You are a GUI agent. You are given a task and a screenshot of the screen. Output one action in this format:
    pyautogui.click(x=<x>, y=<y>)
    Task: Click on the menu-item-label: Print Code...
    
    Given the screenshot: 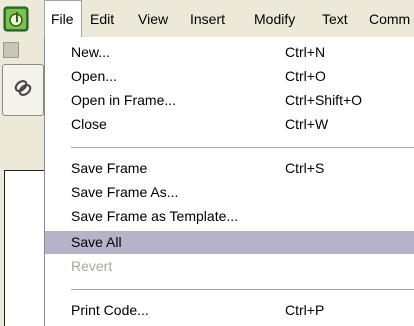 What is the action you would take?
    pyautogui.click(x=110, y=310)
    